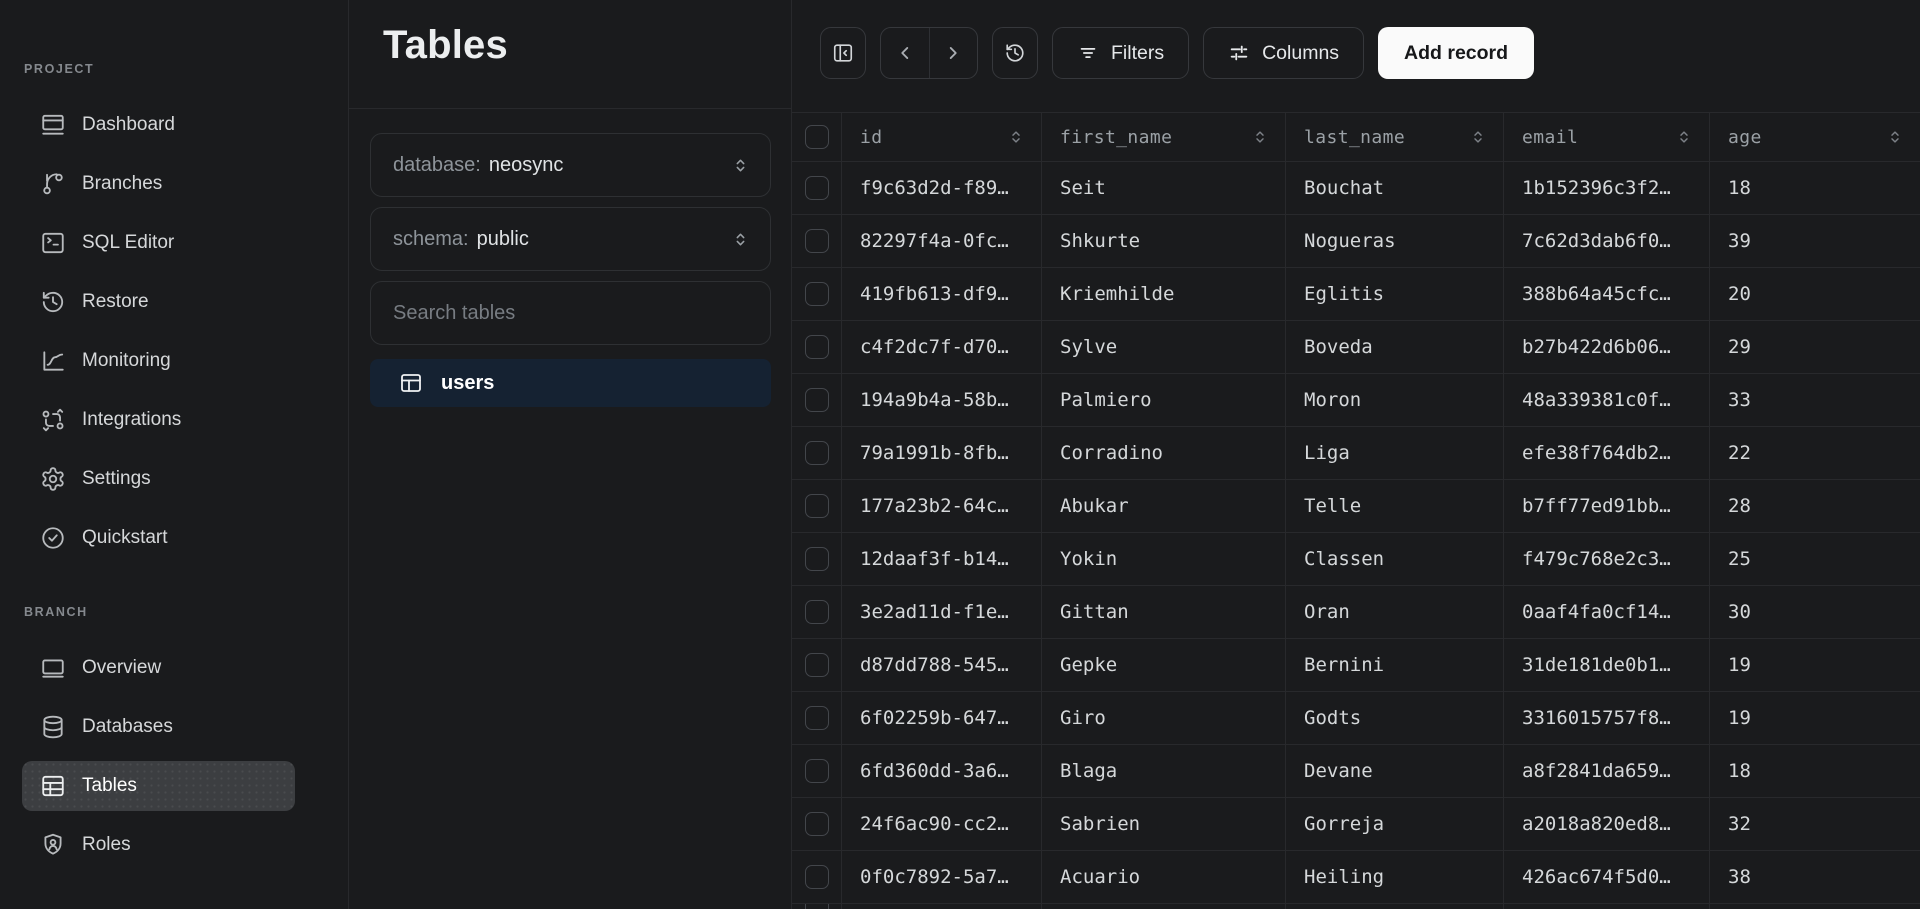 This screenshot has height=909, width=1920. I want to click on cell-last-name: Bernini, so click(1395, 665).